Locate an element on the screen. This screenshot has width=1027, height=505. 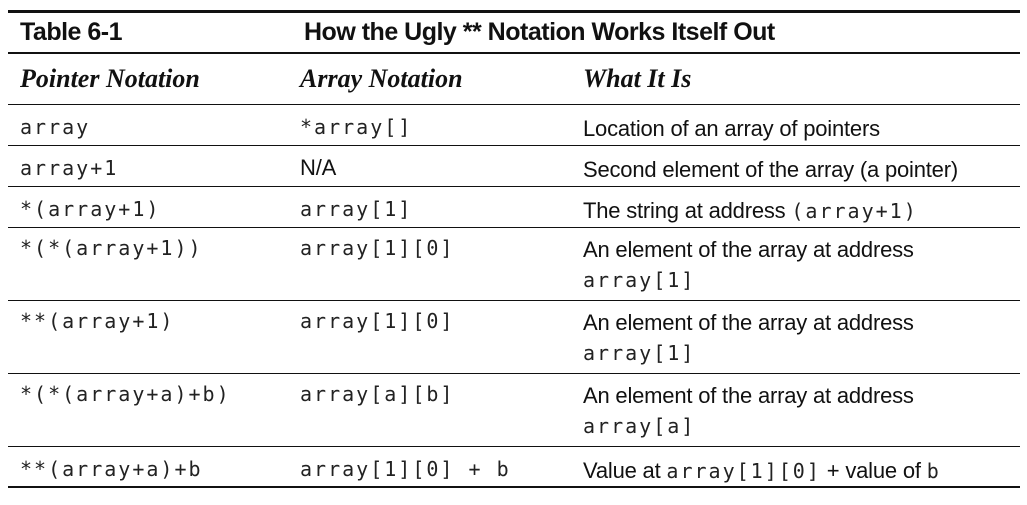
cell-array-notation: *array[] is located at coordinates (356, 127).